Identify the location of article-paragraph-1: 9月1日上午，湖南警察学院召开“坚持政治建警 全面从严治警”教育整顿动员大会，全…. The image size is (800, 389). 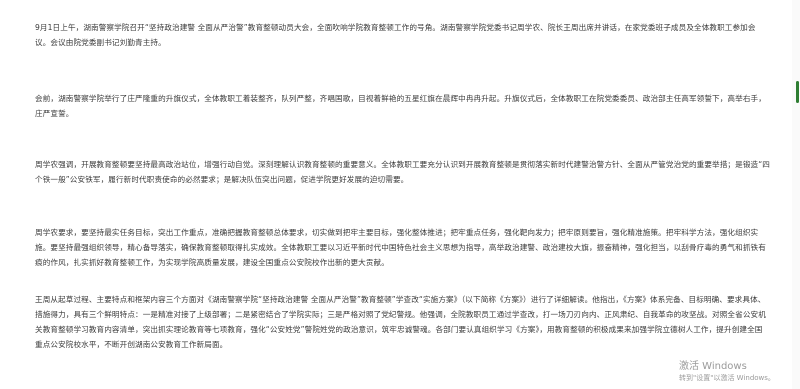
(395, 35).